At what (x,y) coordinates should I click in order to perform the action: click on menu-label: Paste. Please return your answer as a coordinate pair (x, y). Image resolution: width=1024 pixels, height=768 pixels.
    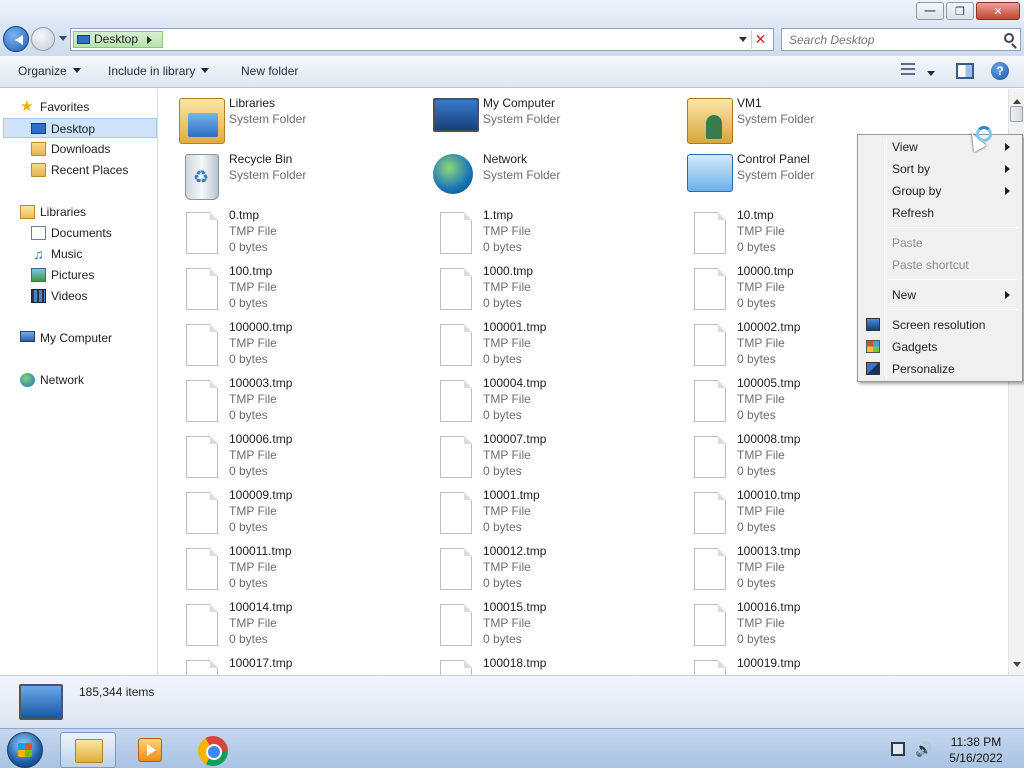
    Looking at the image, I should click on (907, 243).